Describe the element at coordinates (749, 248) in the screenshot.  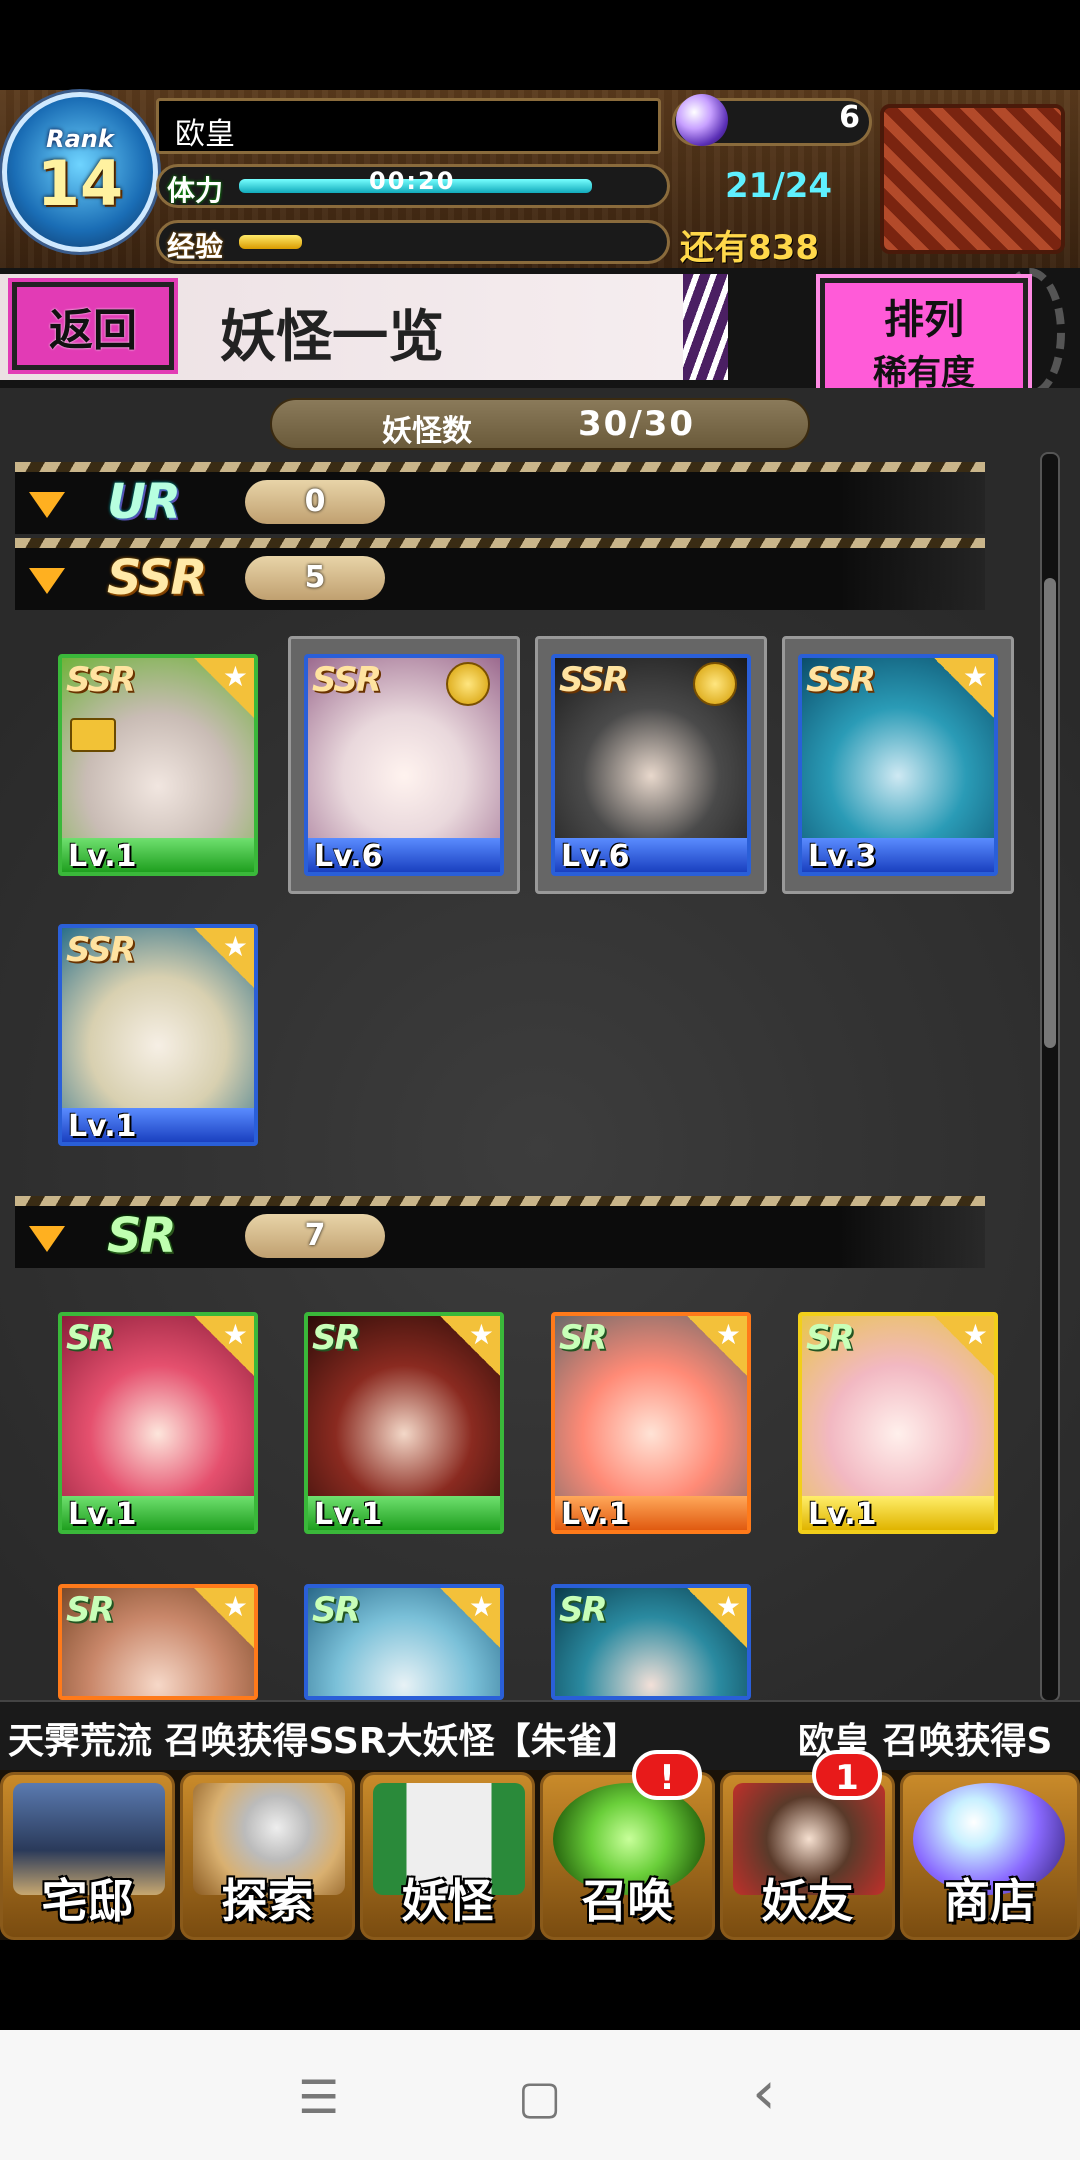
I see `exp-remaining: 还有838` at that location.